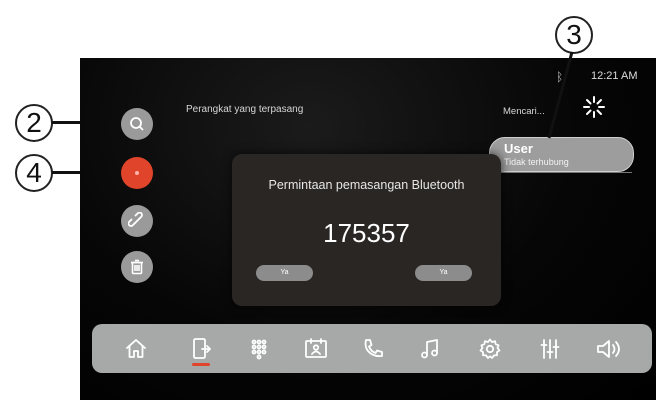  What do you see at coordinates (560, 95) in the screenshot?
I see `callout-3-leader` at bounding box center [560, 95].